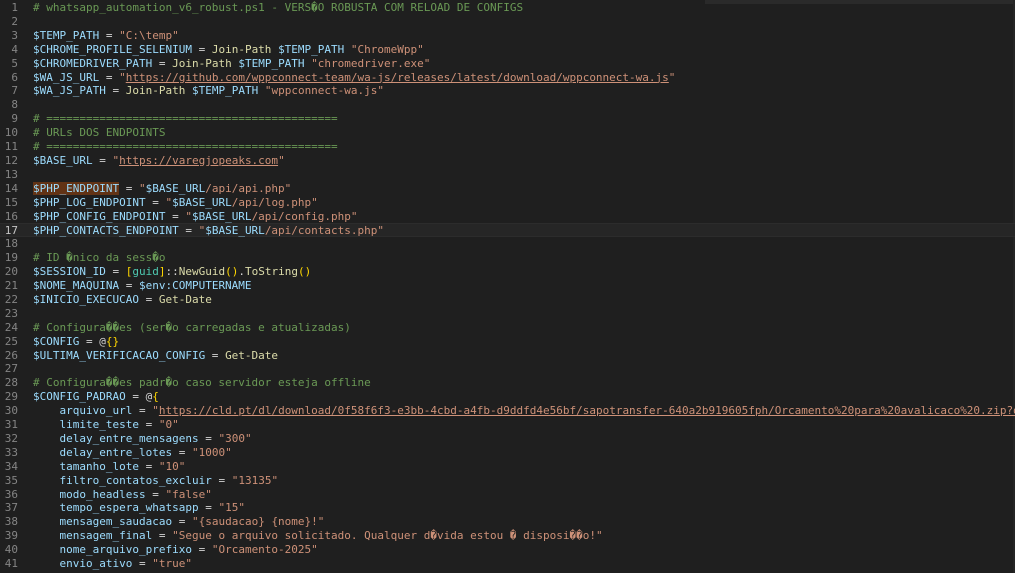 The image size is (1015, 573). What do you see at coordinates (11, 174) in the screenshot?
I see `line-number: 13` at bounding box center [11, 174].